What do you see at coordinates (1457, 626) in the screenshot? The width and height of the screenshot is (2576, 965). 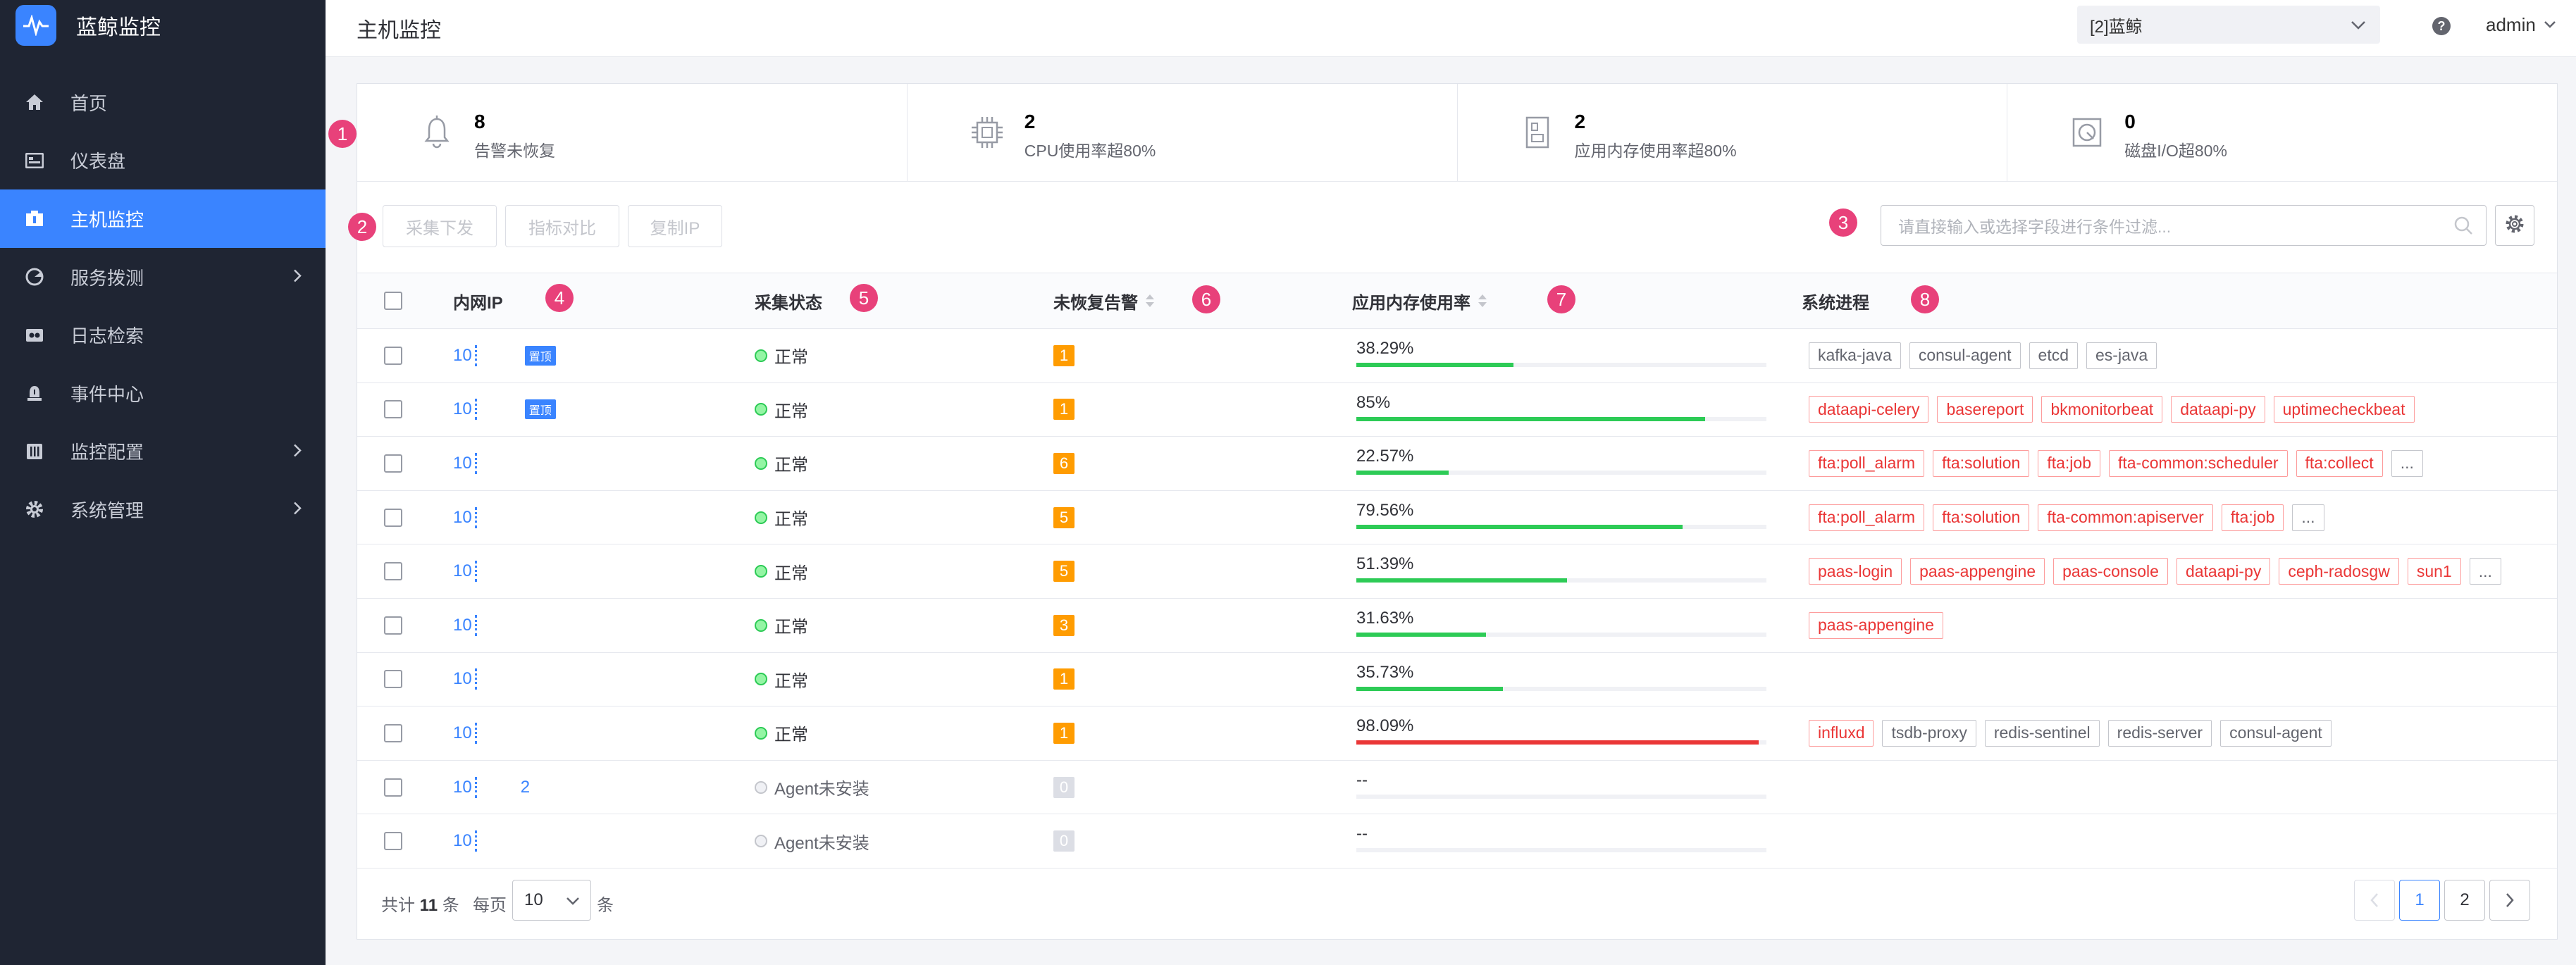 I see `table-row: 10 正常 3 31.63% paas-appengine` at bounding box center [1457, 626].